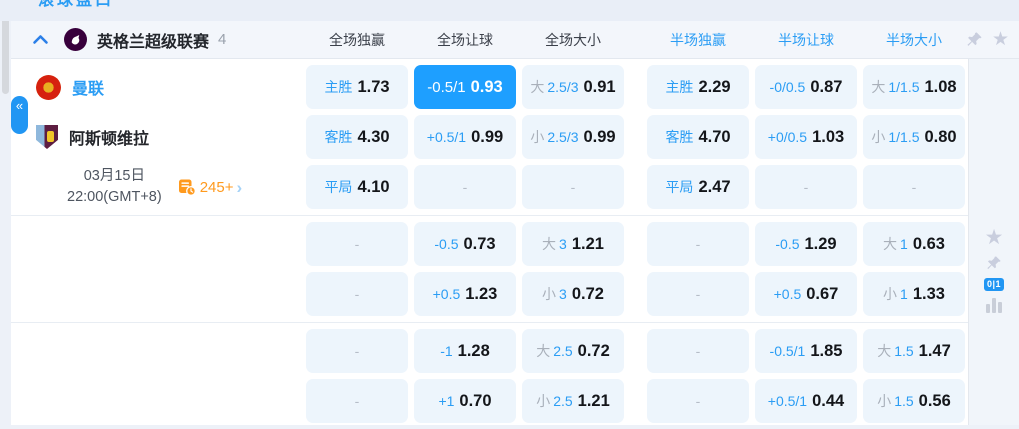  I want to click on right-action-rail: ★ 0|1, so click(994, 242).